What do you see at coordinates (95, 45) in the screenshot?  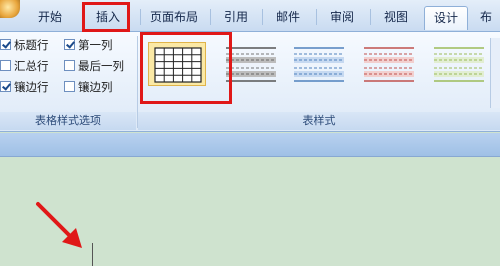 I see `checkbox-label: 第一列` at bounding box center [95, 45].